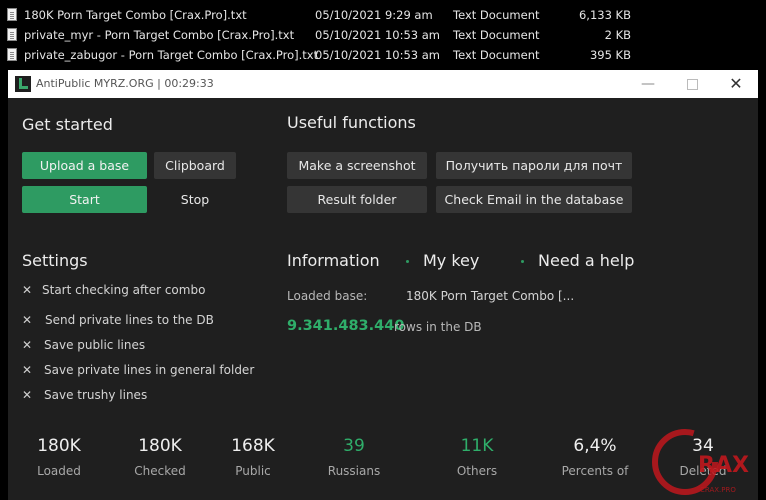  I want to click on crax-watermark-logo: RAX CRAX.PRO, so click(700, 462).